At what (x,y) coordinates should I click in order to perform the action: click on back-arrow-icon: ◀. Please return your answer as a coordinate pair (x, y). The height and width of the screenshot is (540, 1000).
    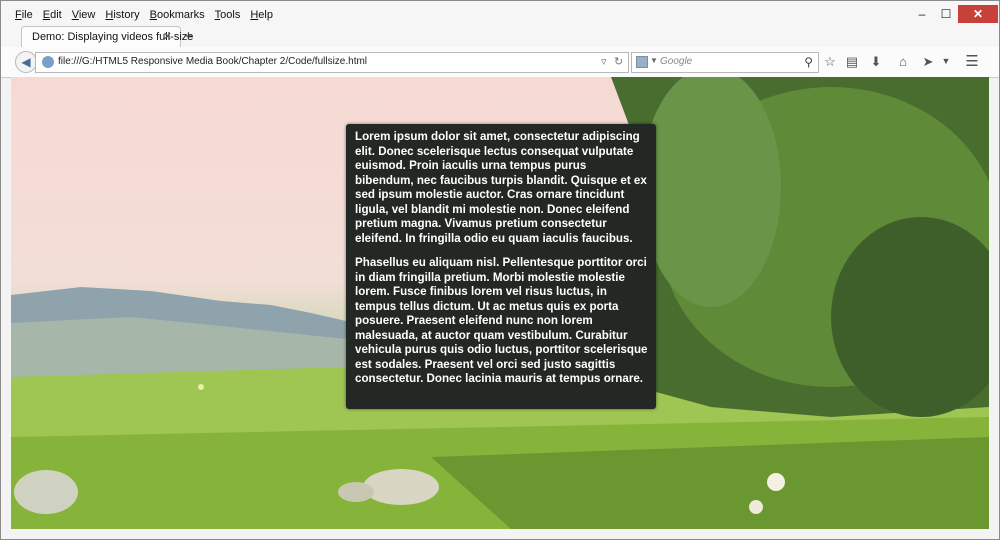
    Looking at the image, I should click on (26, 62).